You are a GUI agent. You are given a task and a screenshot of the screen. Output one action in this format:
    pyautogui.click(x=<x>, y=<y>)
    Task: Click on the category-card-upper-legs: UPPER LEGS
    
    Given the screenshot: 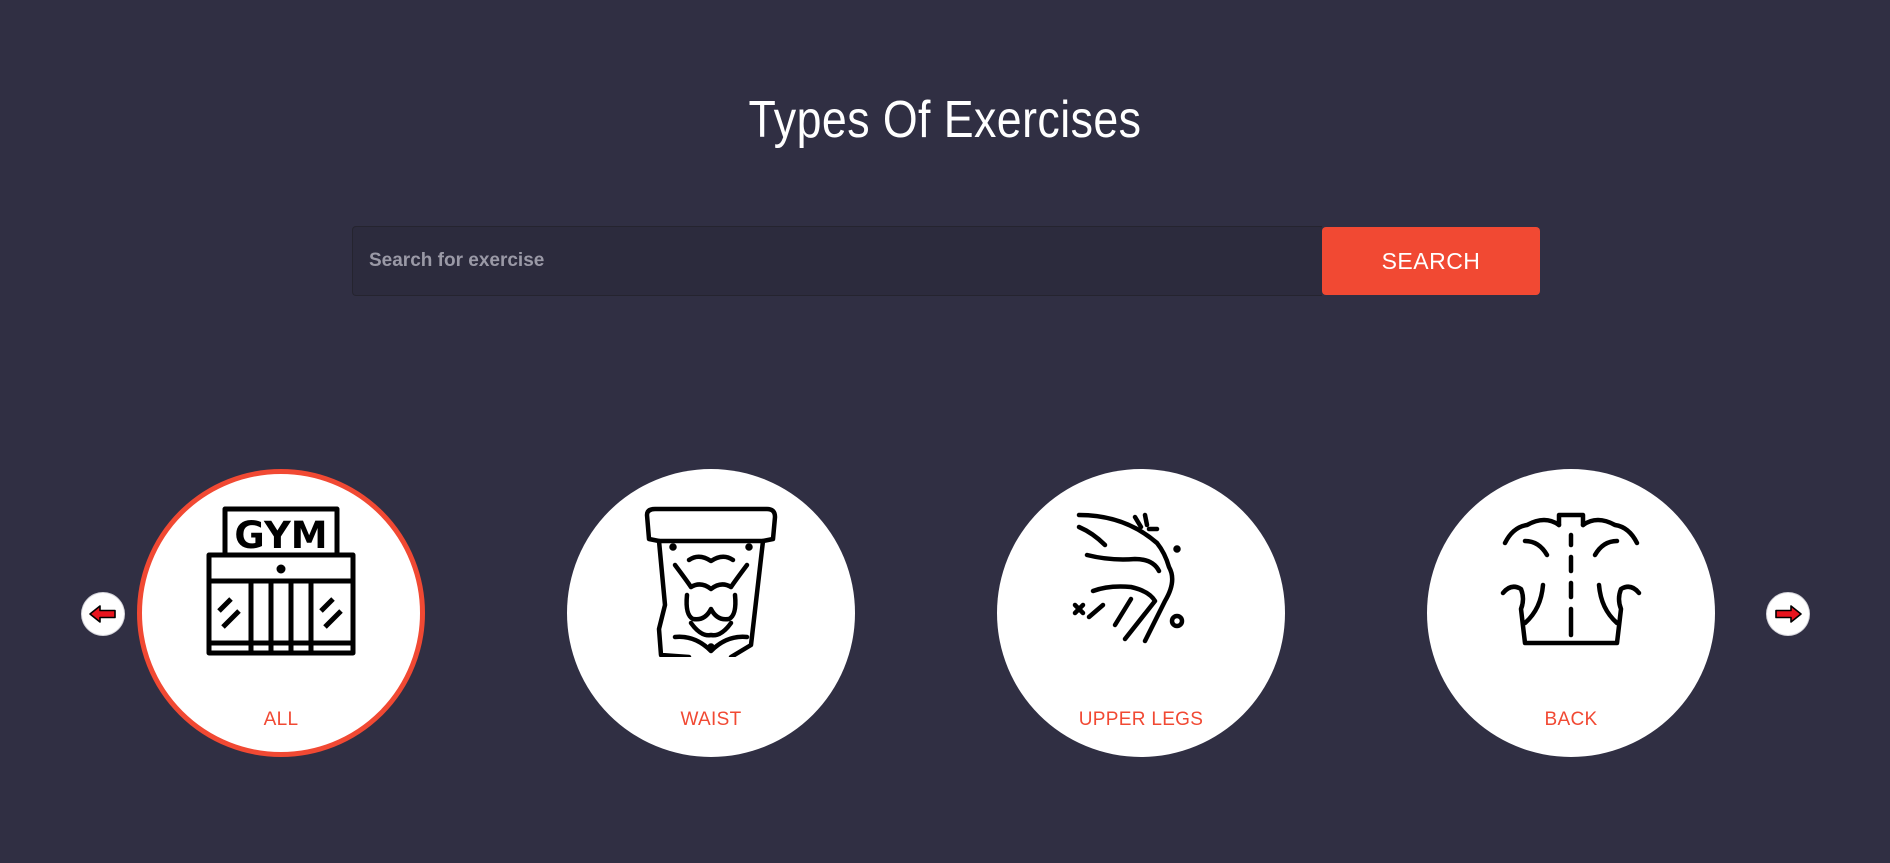 What is the action you would take?
    pyautogui.click(x=1141, y=613)
    